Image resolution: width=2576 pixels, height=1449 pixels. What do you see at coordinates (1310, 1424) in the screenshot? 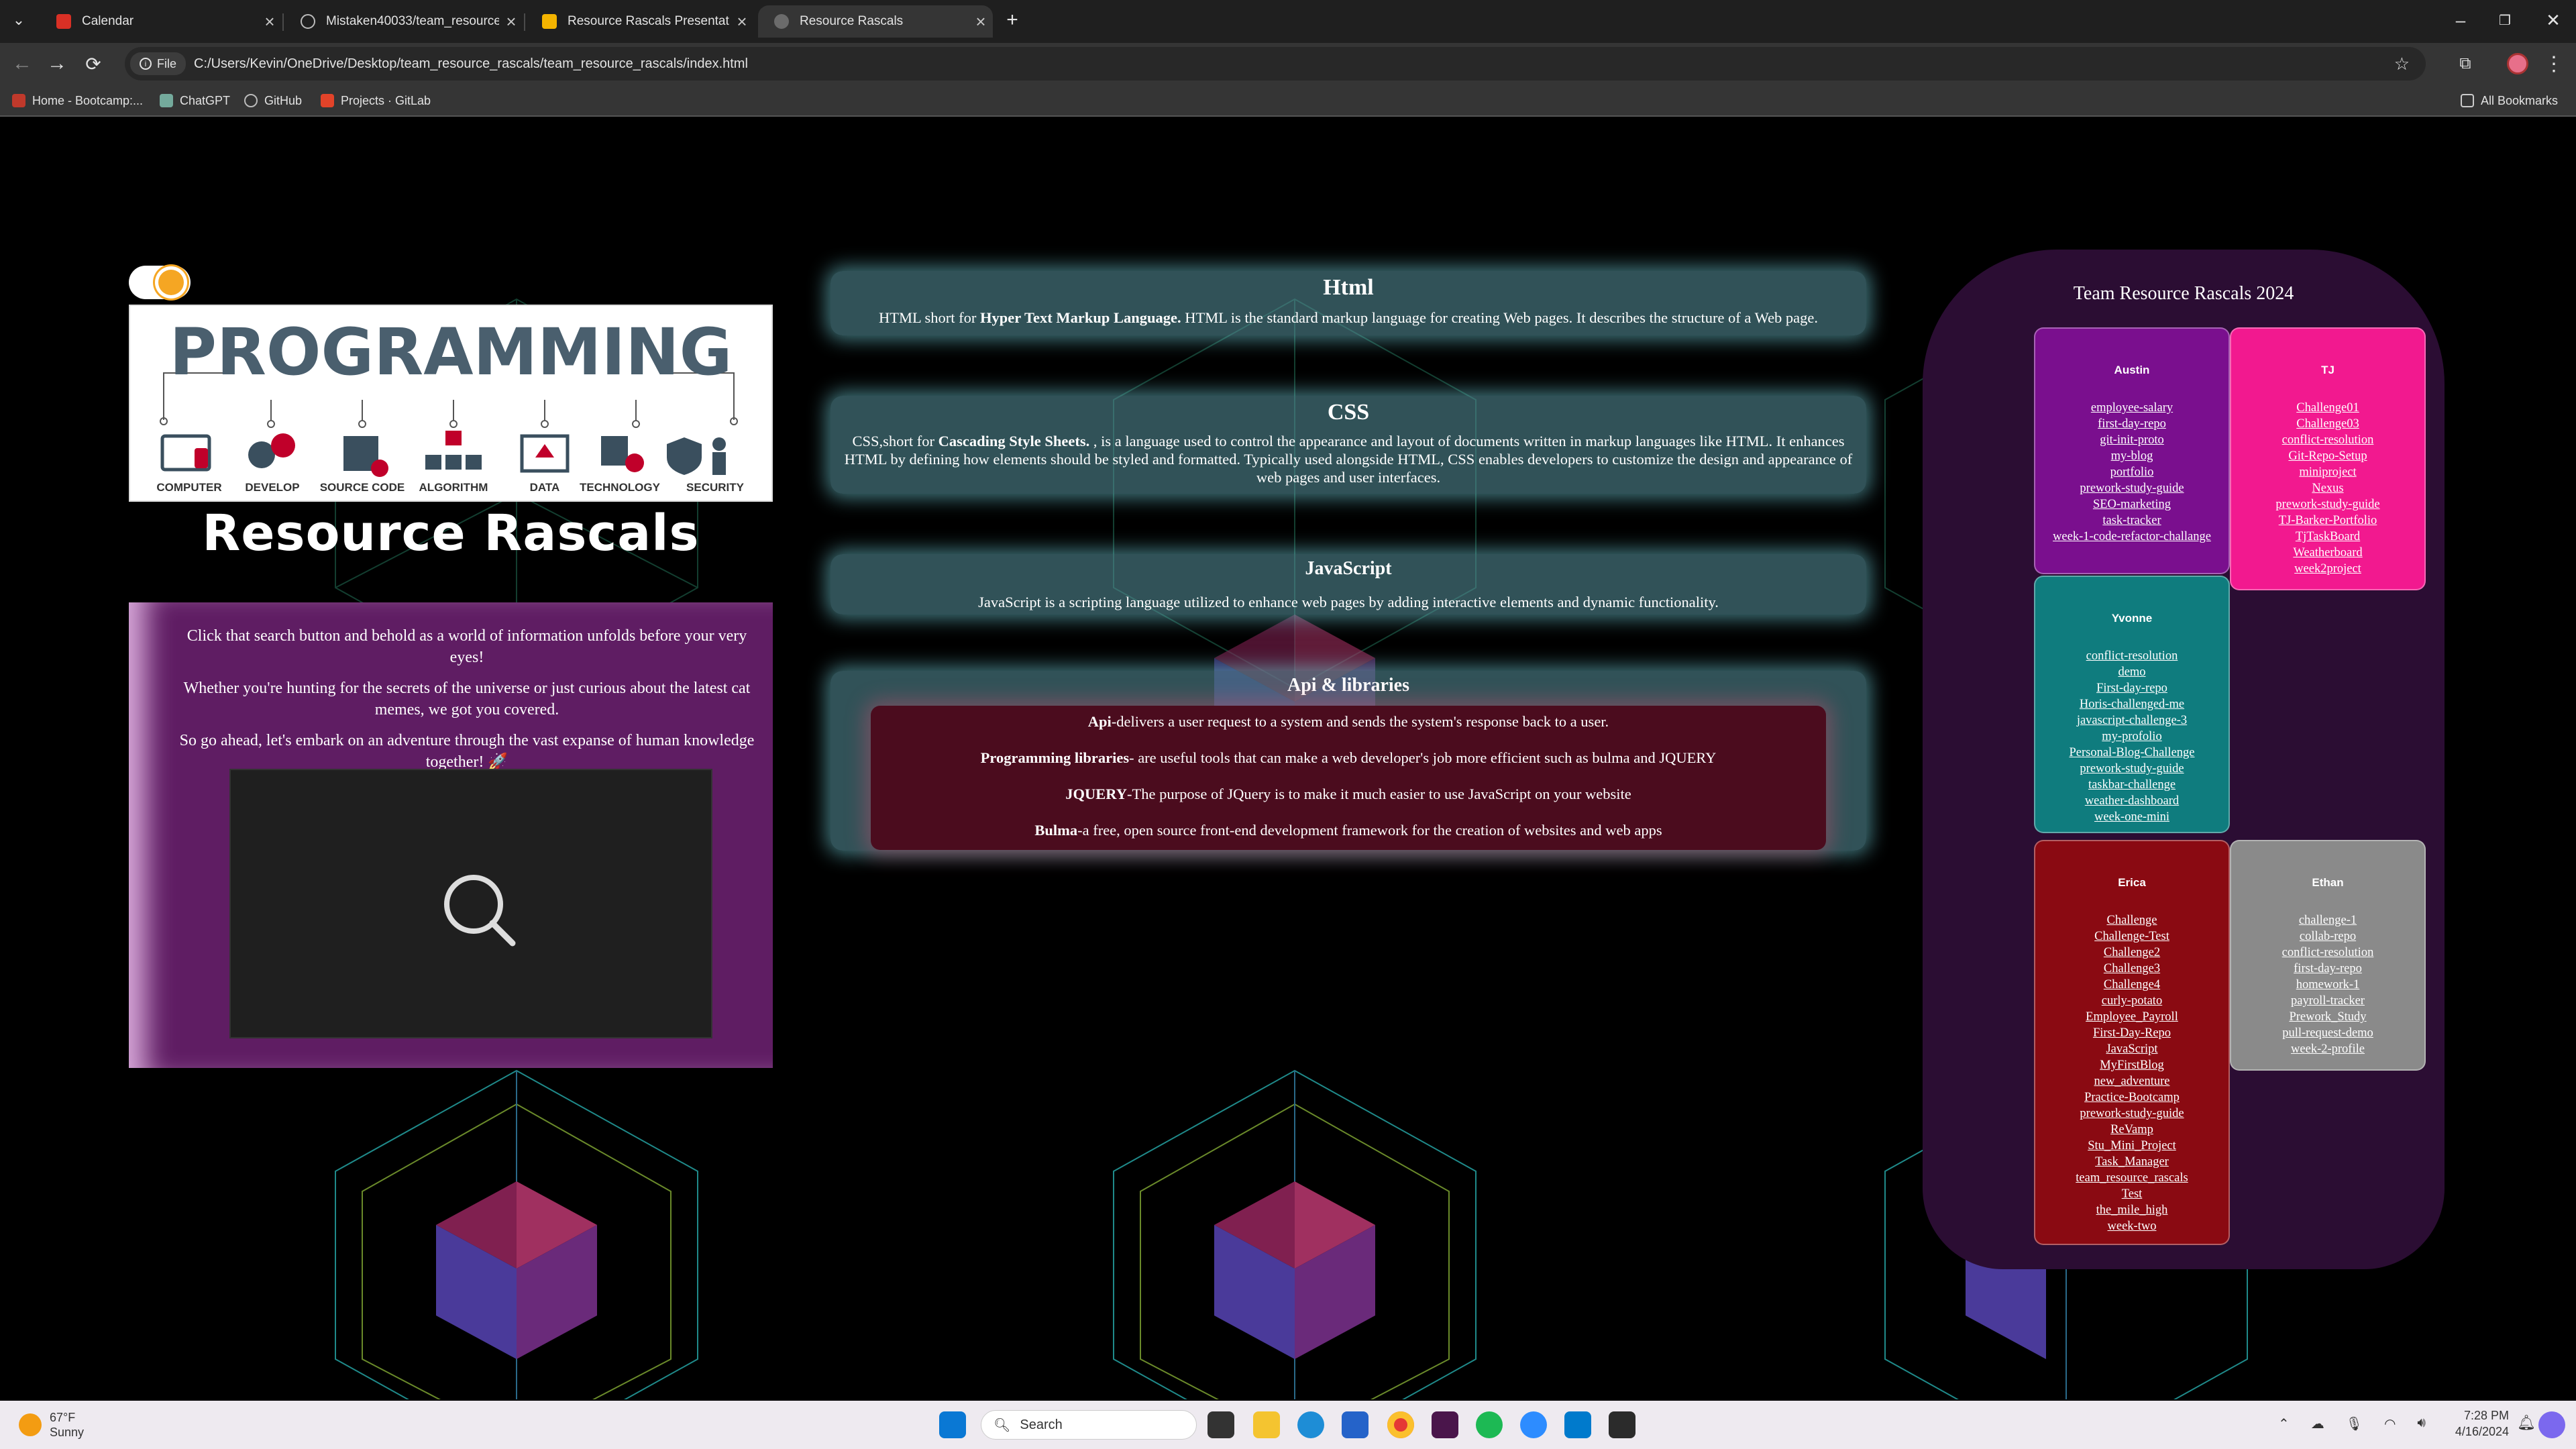
I see `edge-browser-icon` at bounding box center [1310, 1424].